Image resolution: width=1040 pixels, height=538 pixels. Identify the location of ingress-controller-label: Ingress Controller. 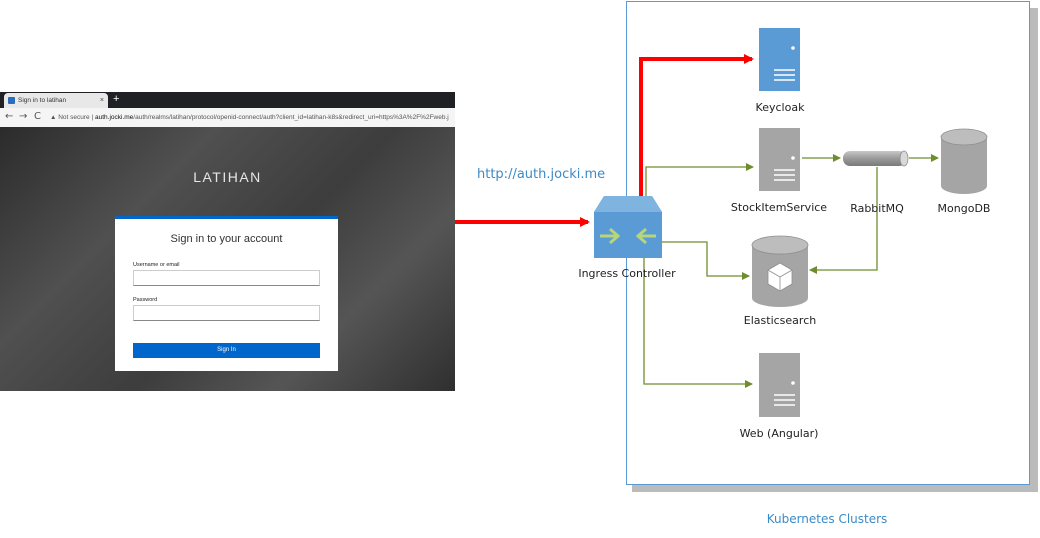
(627, 273).